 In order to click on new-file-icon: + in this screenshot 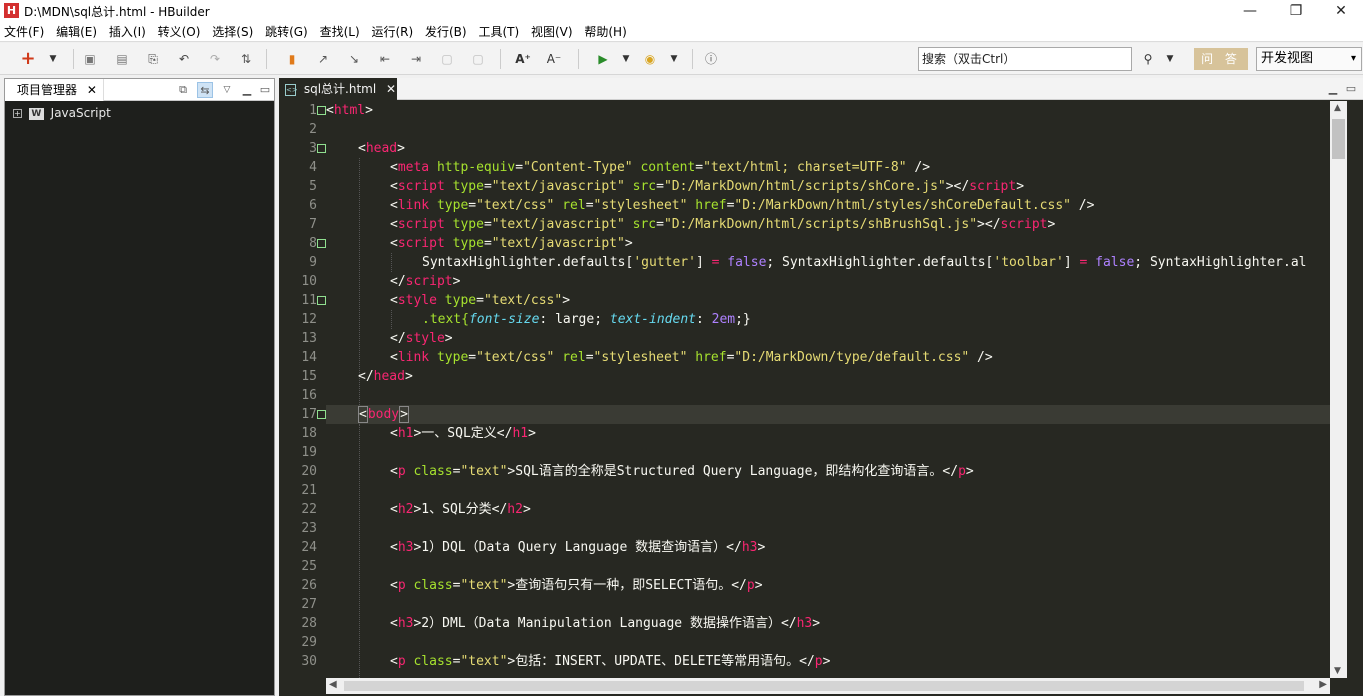, I will do `click(28, 59)`.